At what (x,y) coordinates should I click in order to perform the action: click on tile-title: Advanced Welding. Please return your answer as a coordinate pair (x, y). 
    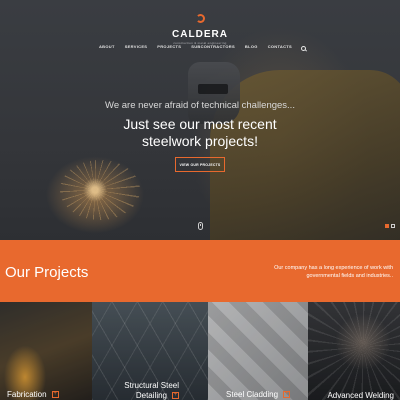
    Looking at the image, I should click on (360, 395).